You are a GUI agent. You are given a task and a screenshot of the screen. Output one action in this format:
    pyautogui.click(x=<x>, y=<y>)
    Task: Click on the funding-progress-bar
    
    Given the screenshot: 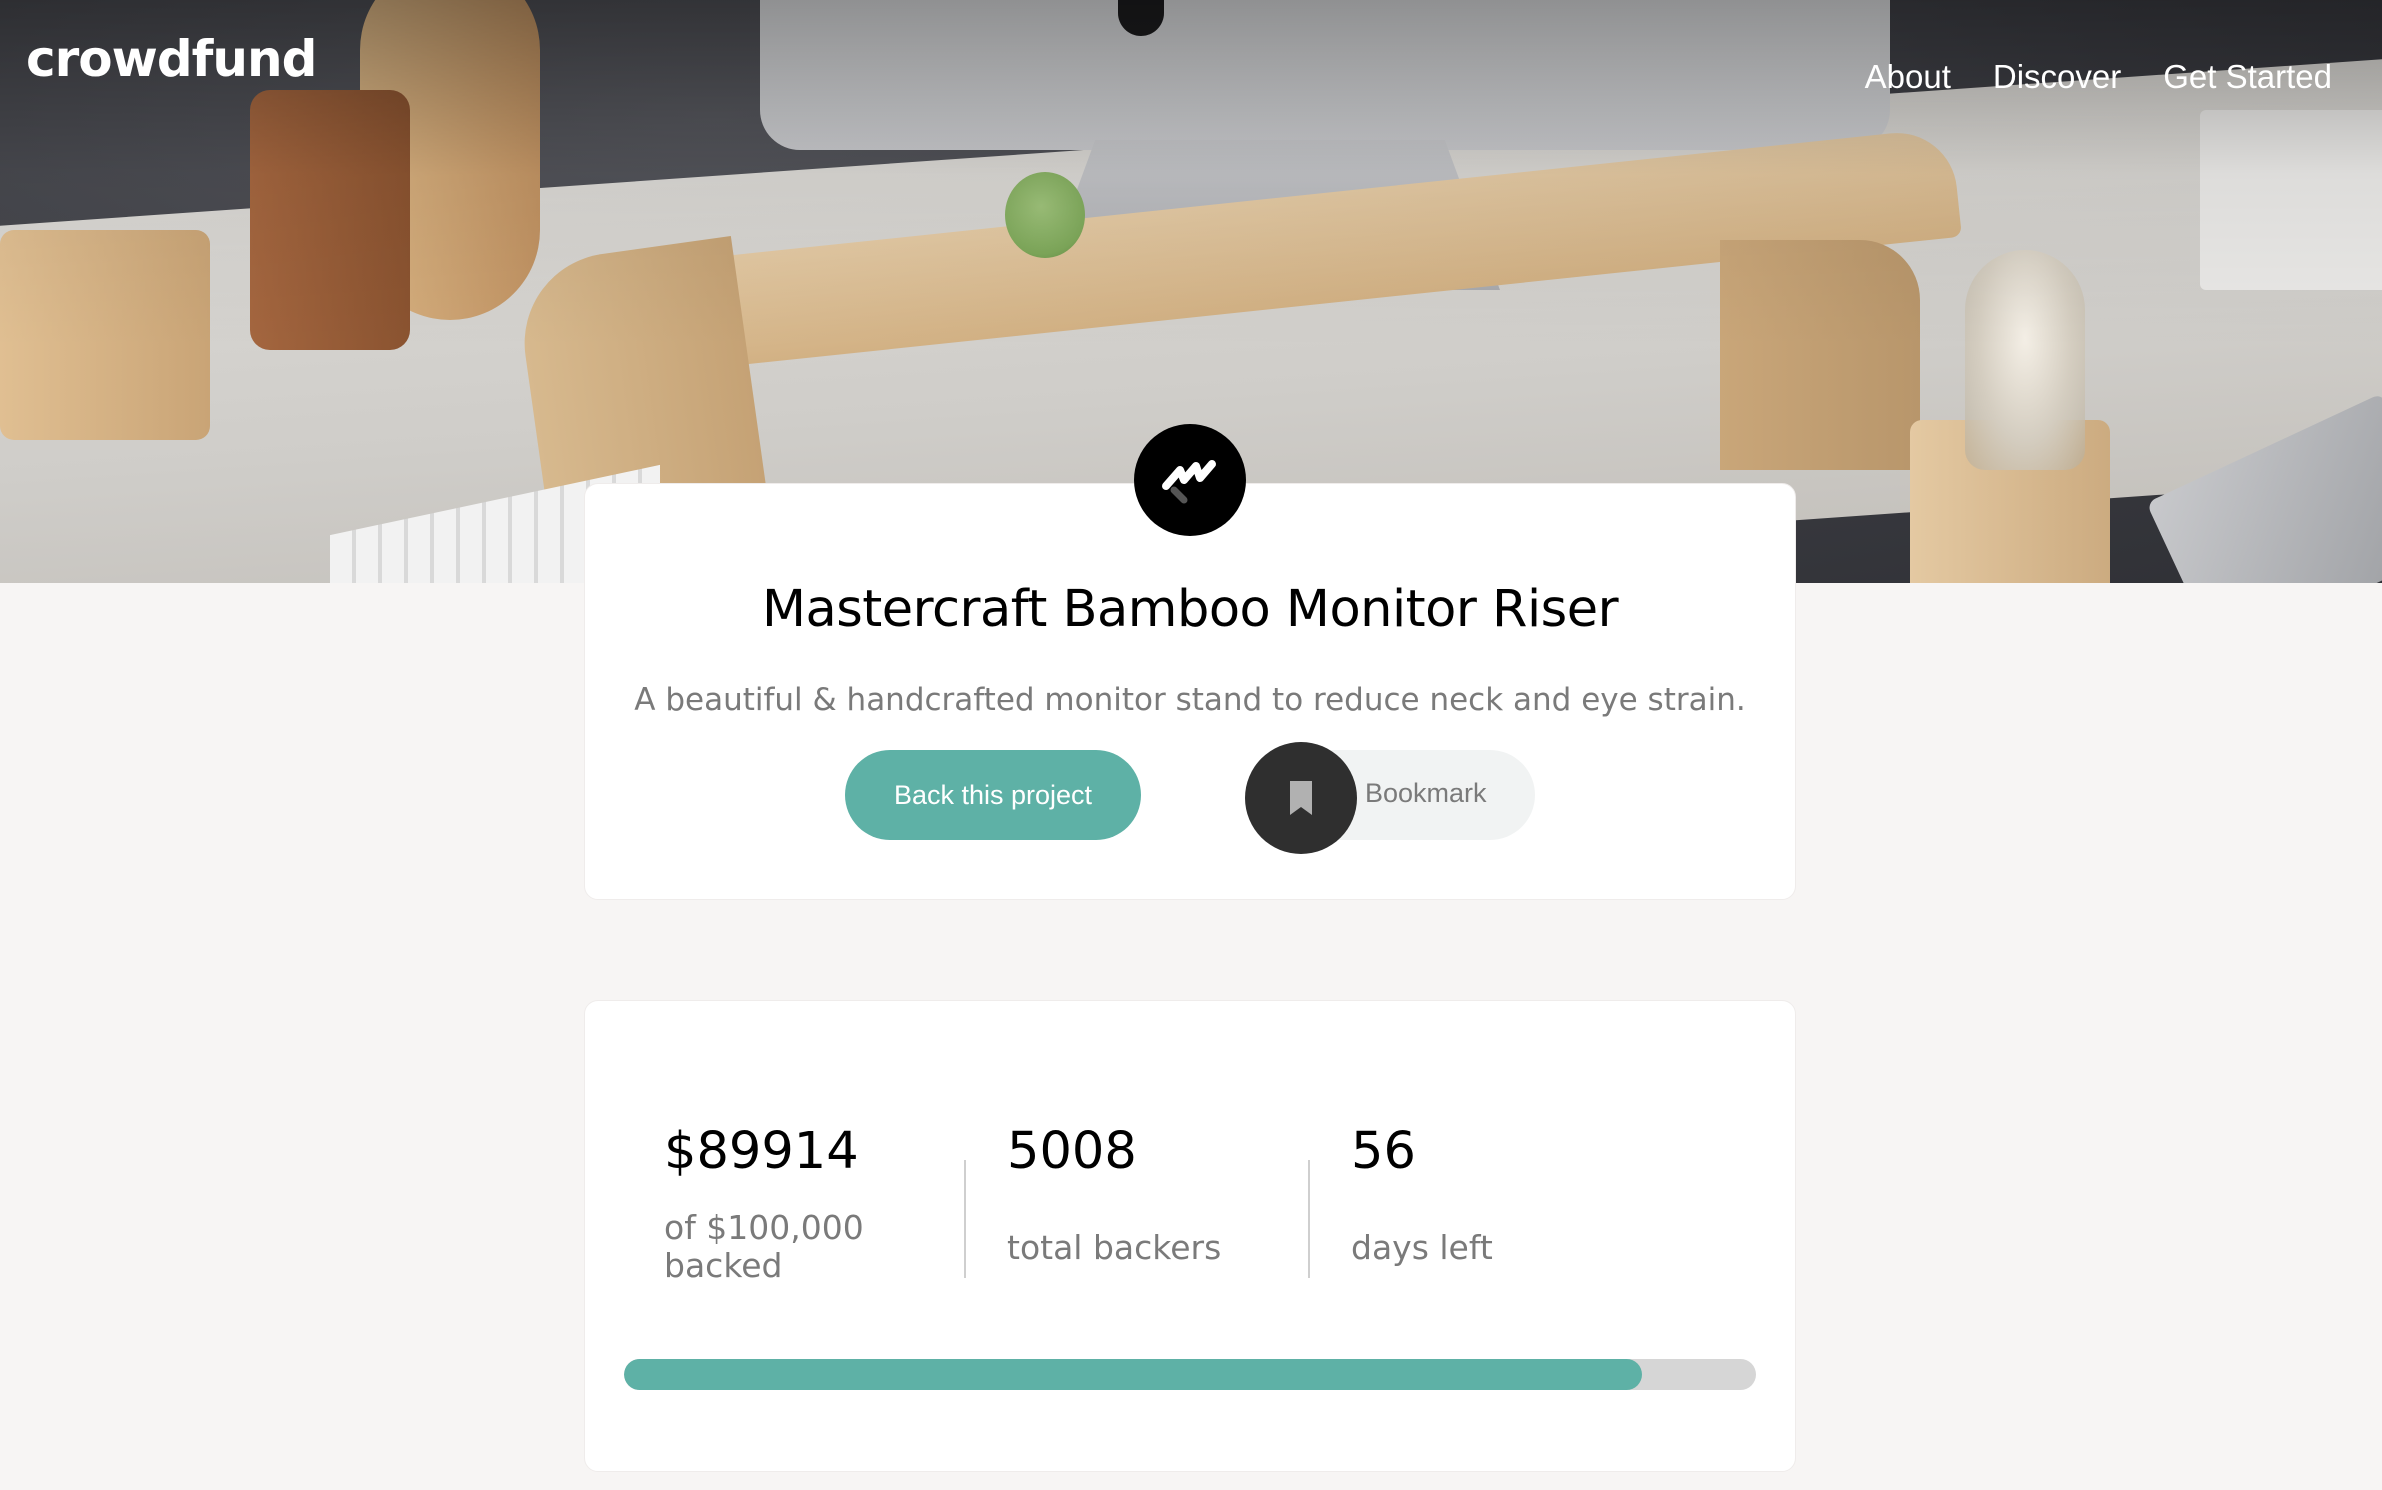 What is the action you would take?
    pyautogui.click(x=1190, y=1374)
    